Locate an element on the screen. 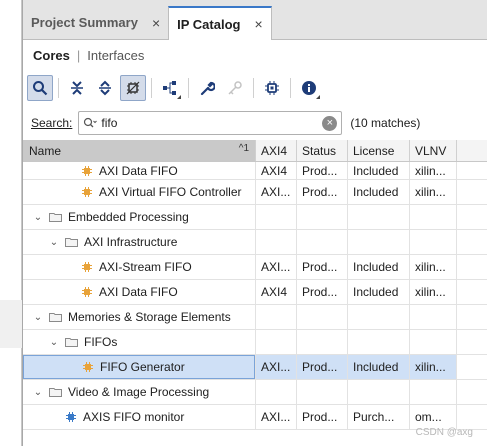 The height and width of the screenshot is (446, 487). name-cell-content: ⌄ Embedded Processing is located at coordinates (139, 217).